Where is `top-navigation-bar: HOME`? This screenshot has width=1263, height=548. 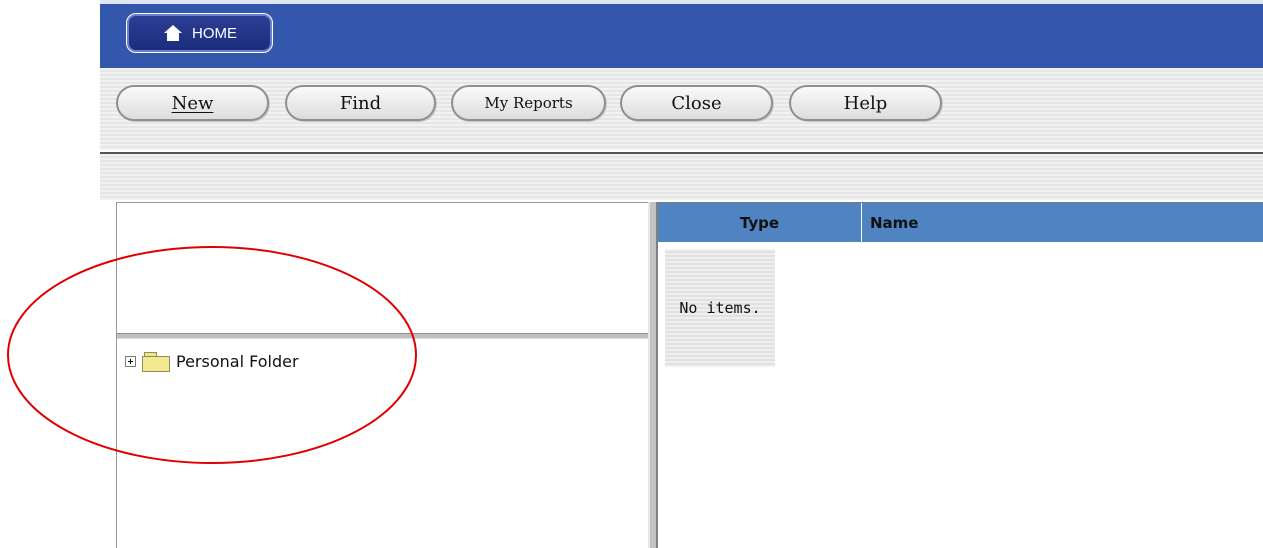 top-navigation-bar: HOME is located at coordinates (681, 34).